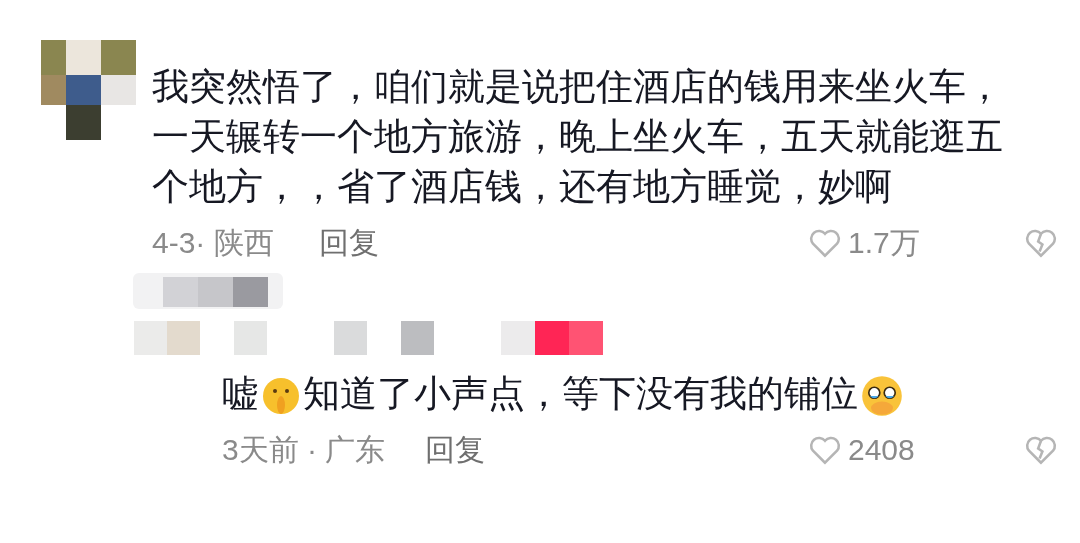 This screenshot has width=1080, height=543. What do you see at coordinates (281, 396) in the screenshot?
I see `shushing-emoji-icon` at bounding box center [281, 396].